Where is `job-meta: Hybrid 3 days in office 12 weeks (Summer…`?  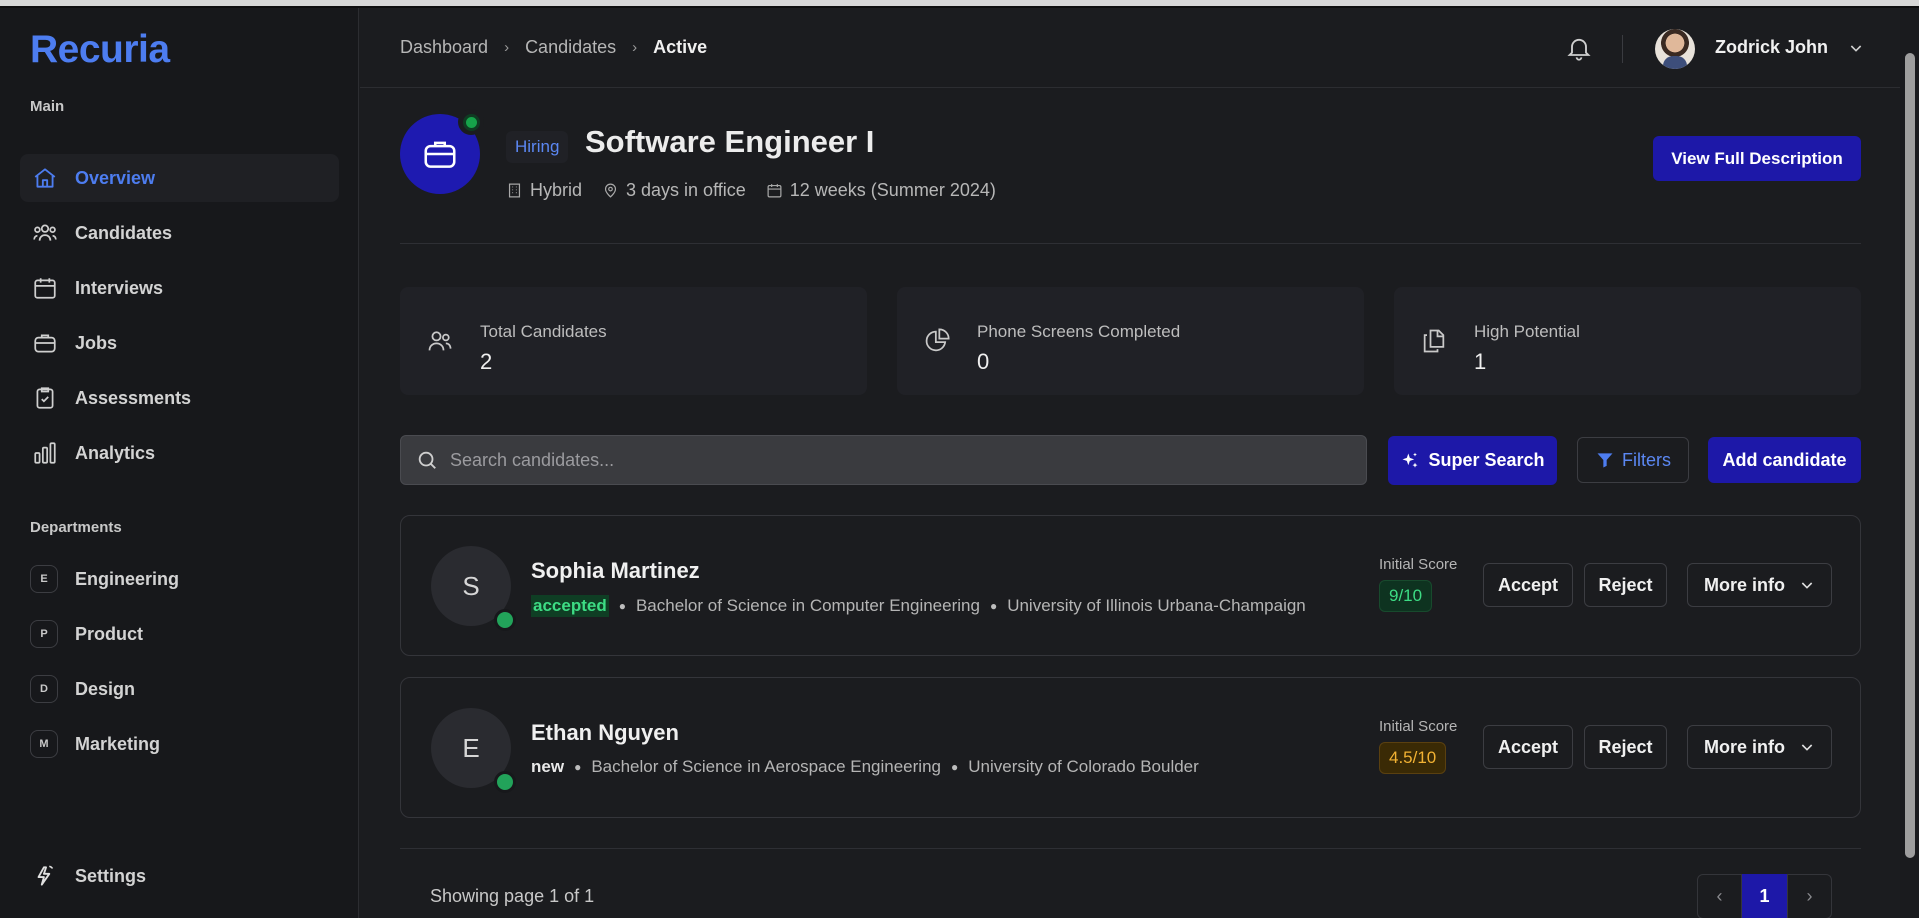
job-meta: Hybrid 3 days in office 12 weeks (Summer… is located at coordinates (761, 190).